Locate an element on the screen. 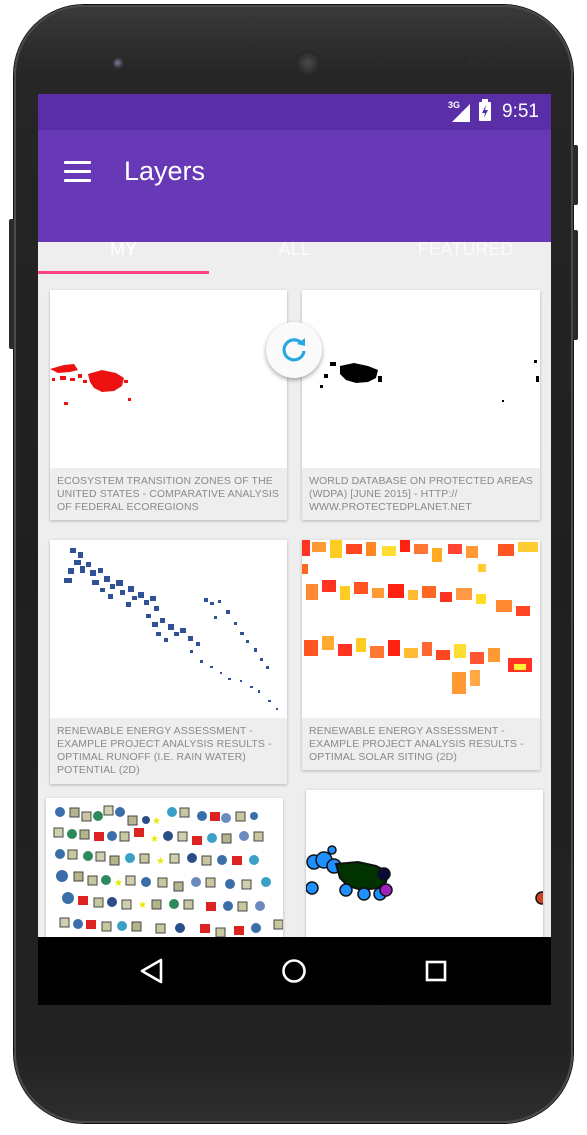 The width and height of the screenshot is (587, 1135). tab-bar: MY ALL FEATURED is located at coordinates (294, 249).